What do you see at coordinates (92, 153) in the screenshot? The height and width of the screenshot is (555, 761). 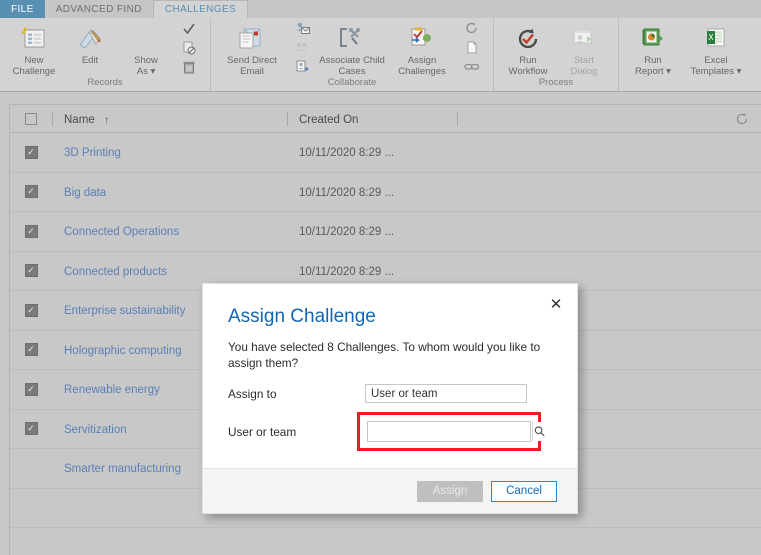 I see `row-name-link: 3D Printing` at bounding box center [92, 153].